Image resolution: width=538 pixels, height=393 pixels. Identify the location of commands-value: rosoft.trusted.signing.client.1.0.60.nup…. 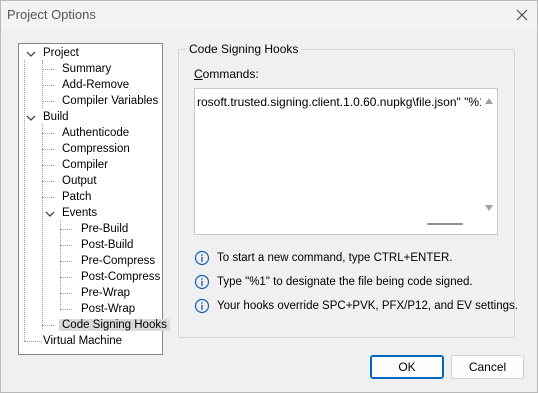
(343, 102).